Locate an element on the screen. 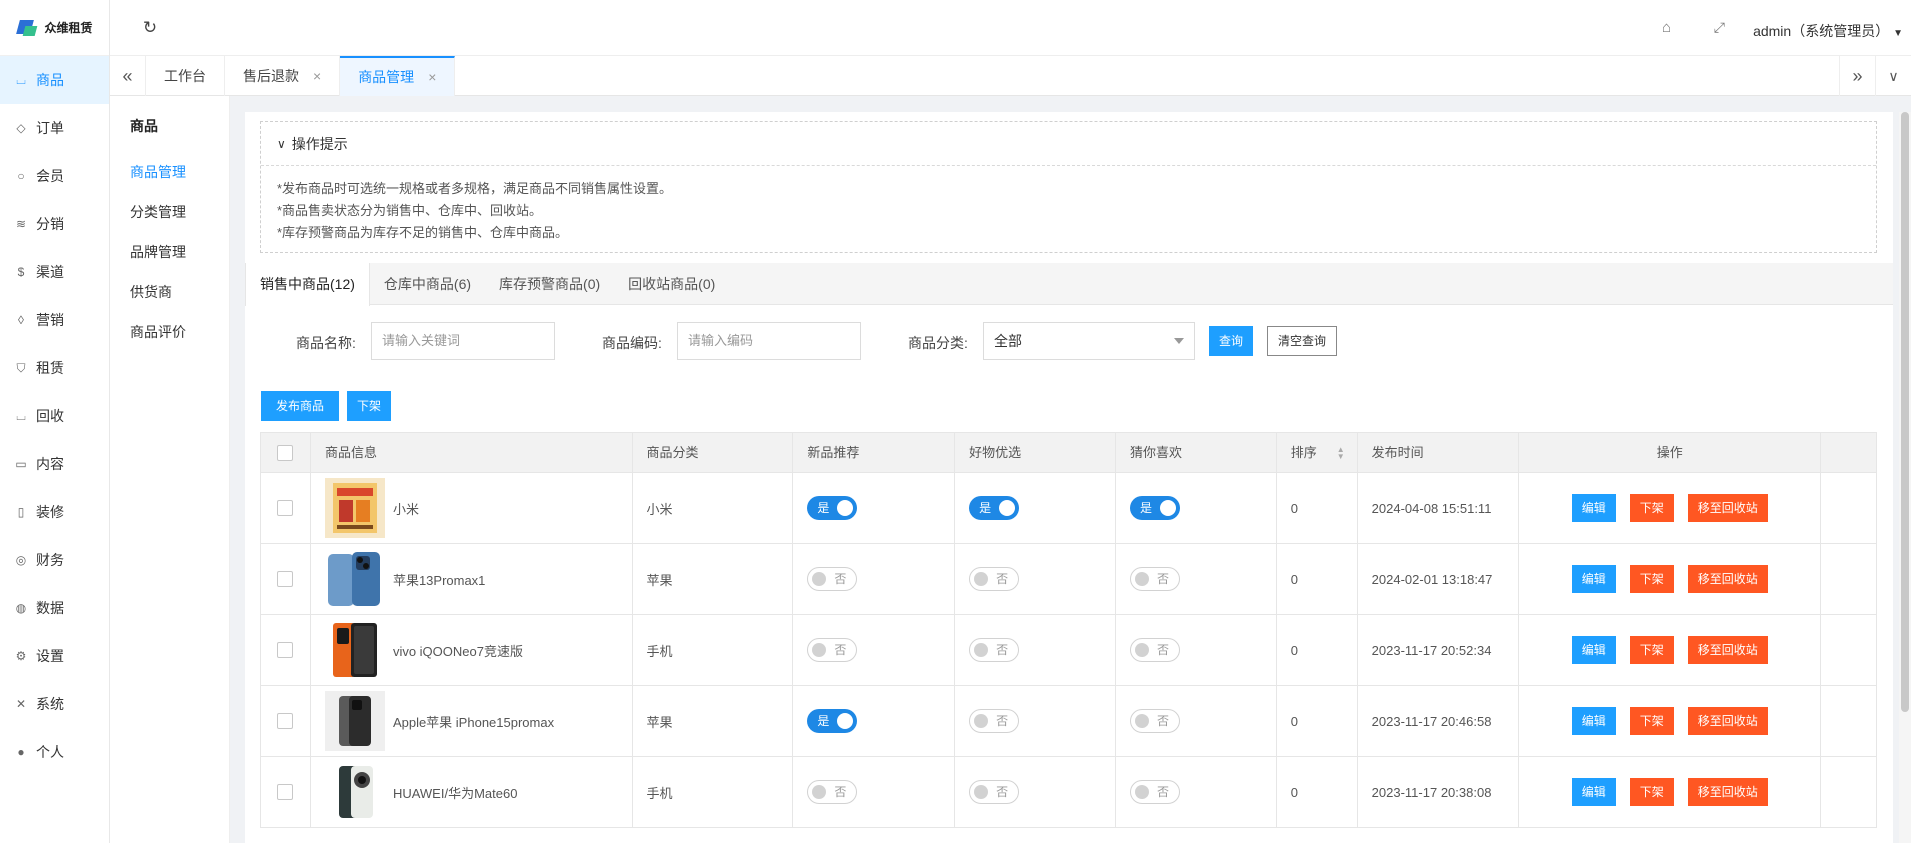  select-all-checkbox is located at coordinates (285, 452).